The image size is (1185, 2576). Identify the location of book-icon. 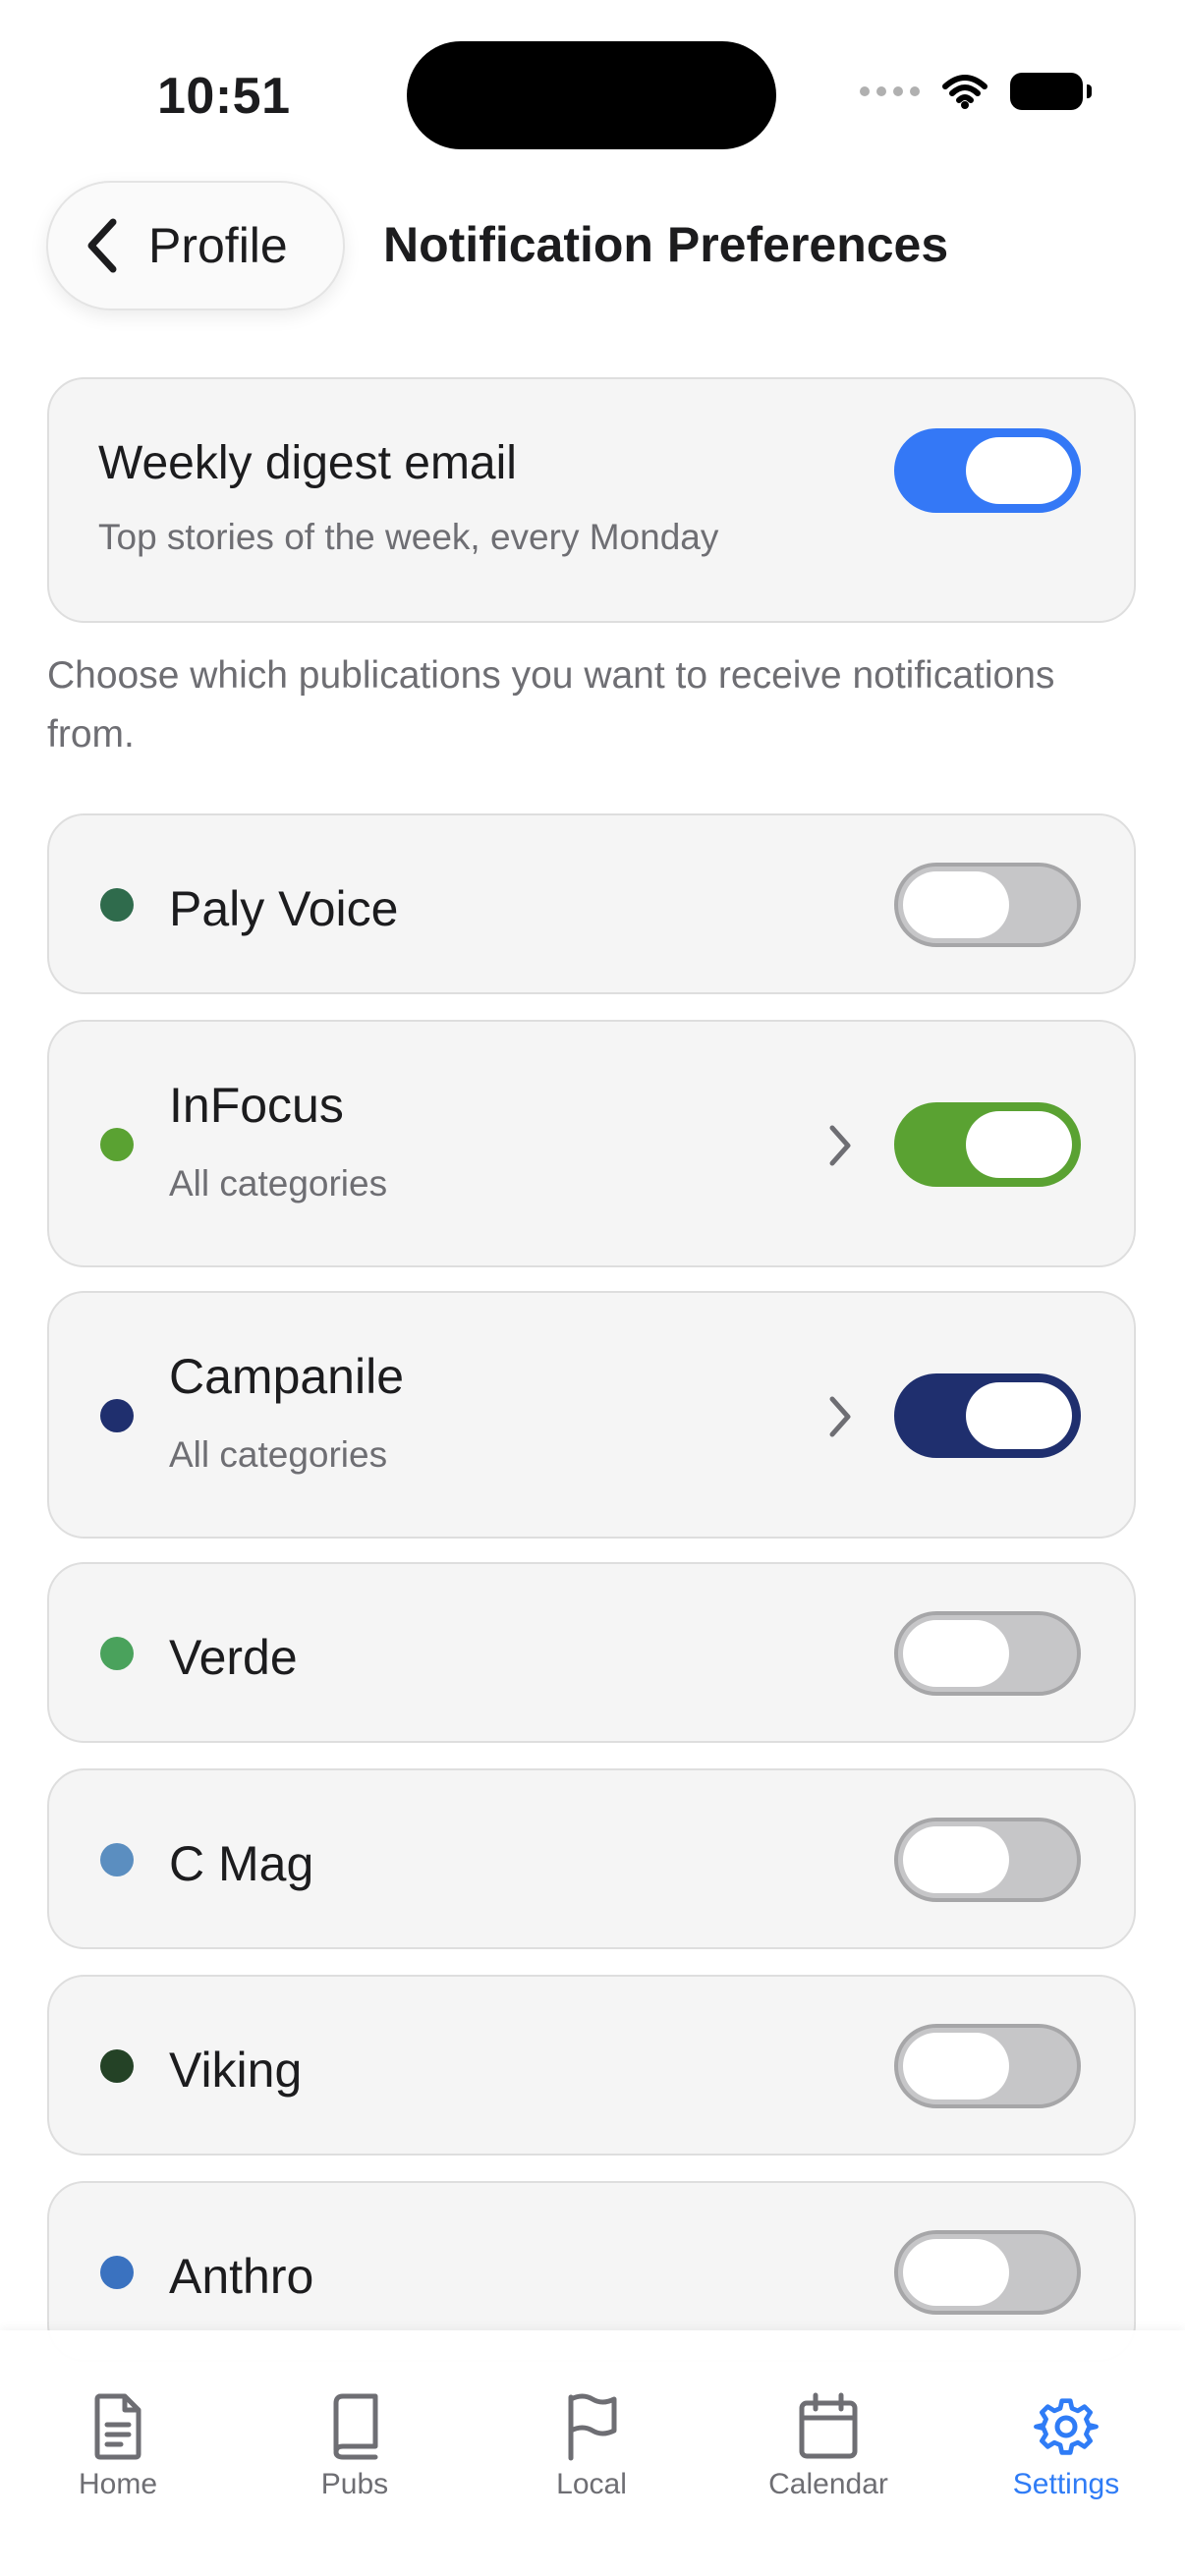
(355, 2426).